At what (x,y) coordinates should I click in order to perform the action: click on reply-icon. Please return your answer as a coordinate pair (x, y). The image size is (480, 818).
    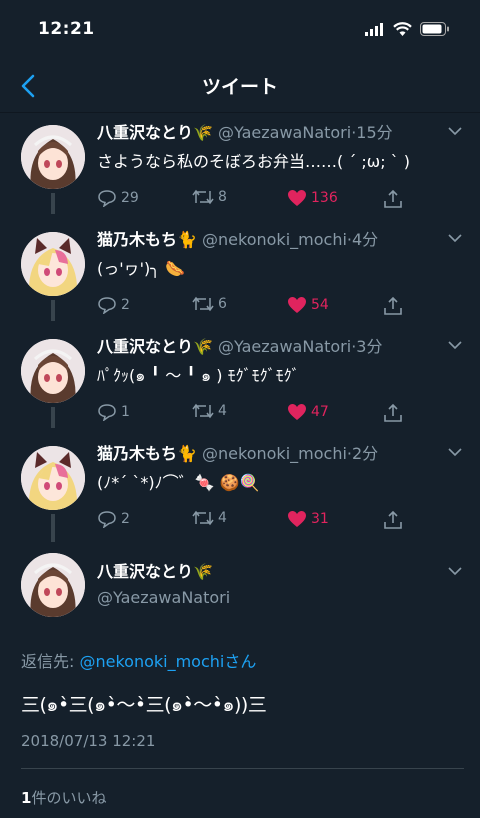
    Looking at the image, I should click on (107, 198).